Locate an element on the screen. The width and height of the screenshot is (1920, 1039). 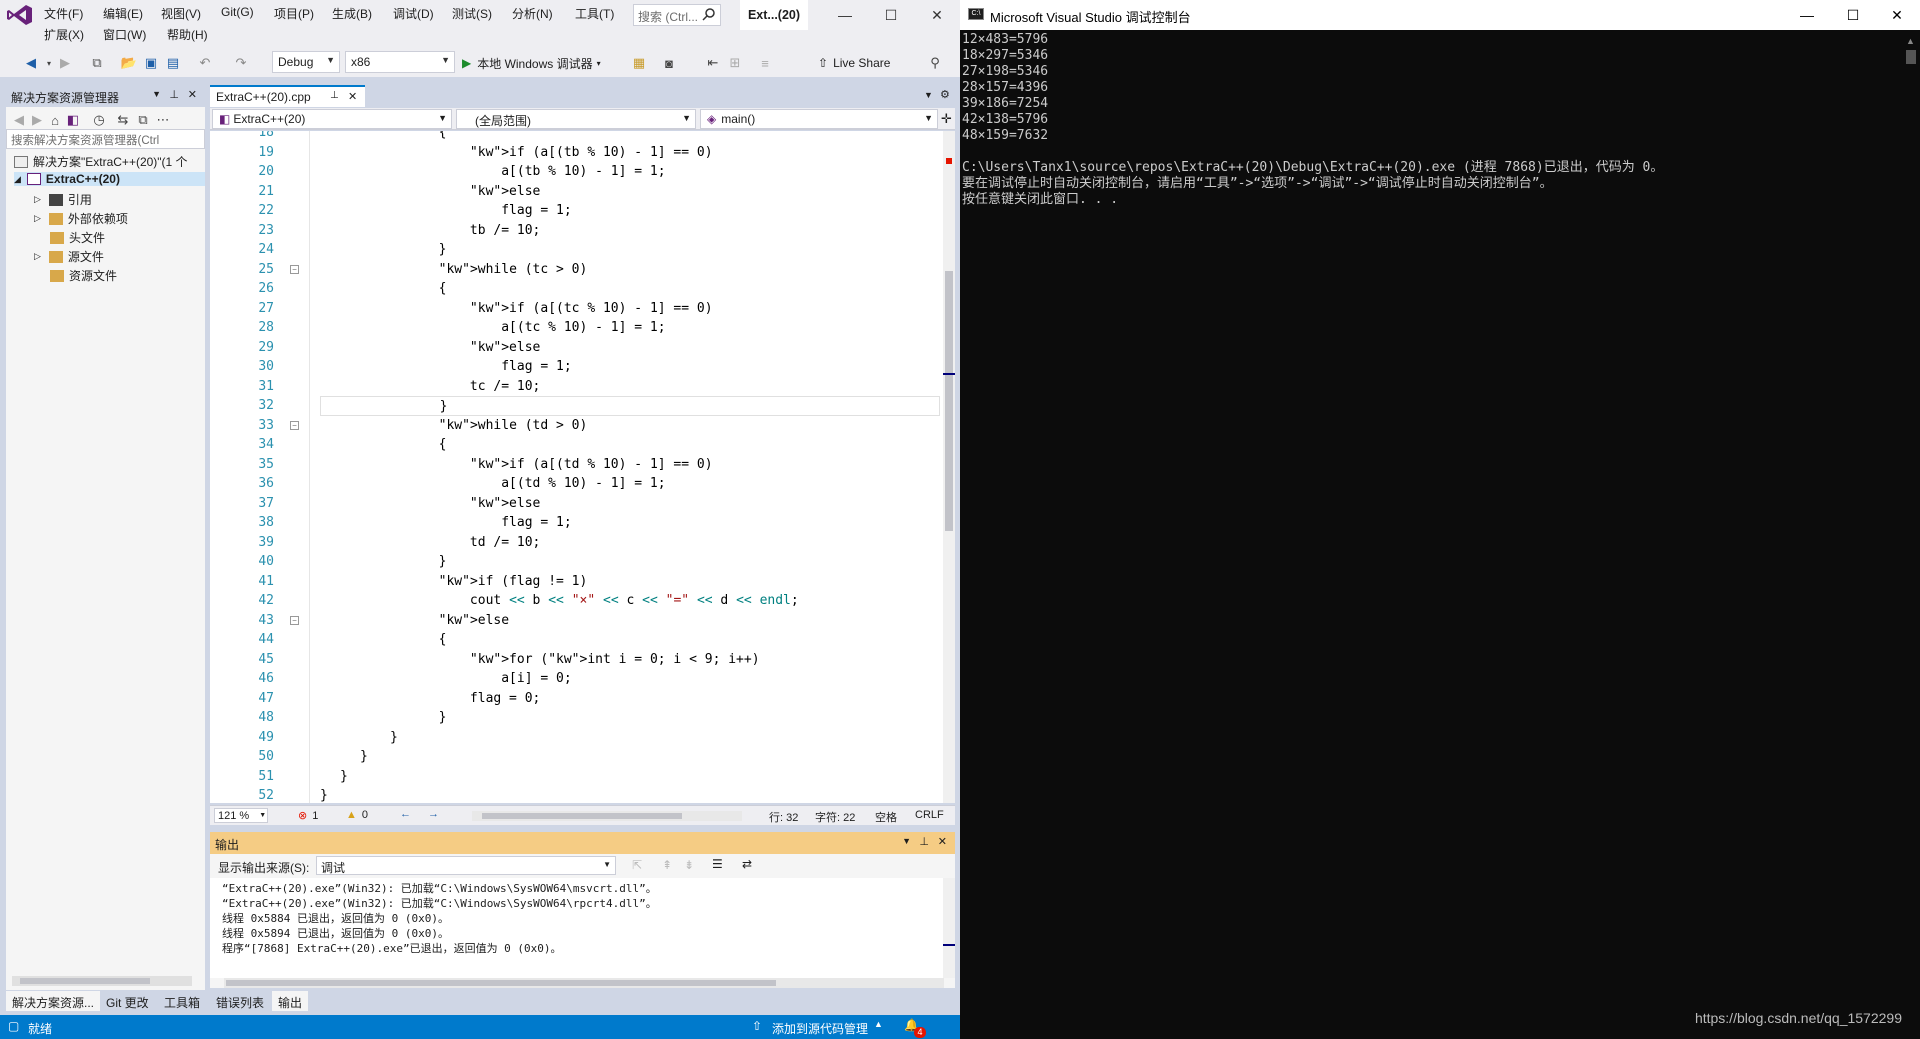
menu-analyze: 分析(N) is located at coordinates (532, 13).